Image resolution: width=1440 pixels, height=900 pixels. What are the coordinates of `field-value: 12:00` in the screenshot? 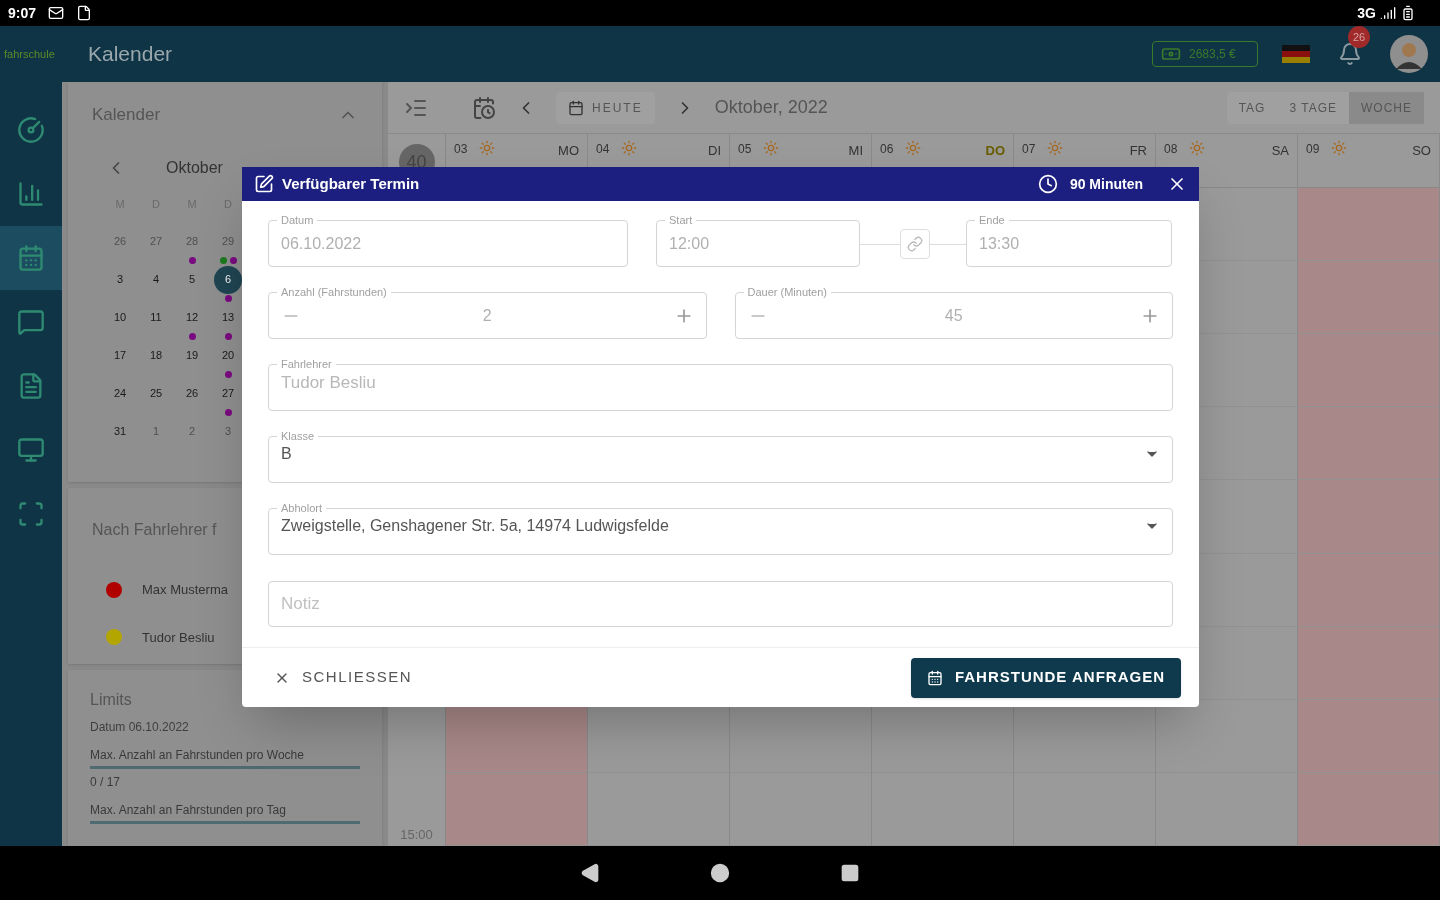 It's located at (689, 244).